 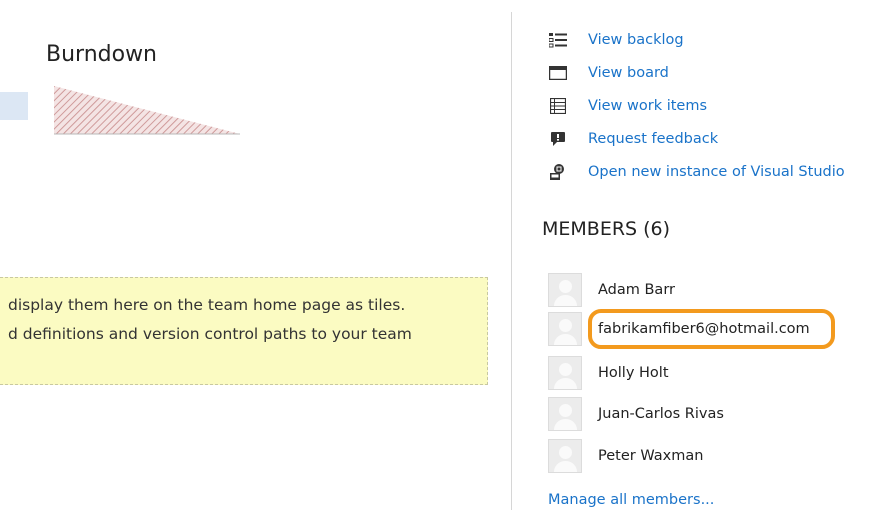 I want to click on view-board-link: View board, so click(x=608, y=73).